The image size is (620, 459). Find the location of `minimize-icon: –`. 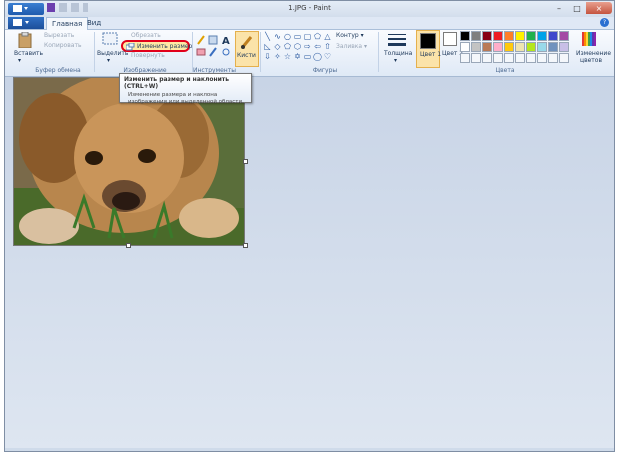

minimize-icon: – is located at coordinates (559, 8).